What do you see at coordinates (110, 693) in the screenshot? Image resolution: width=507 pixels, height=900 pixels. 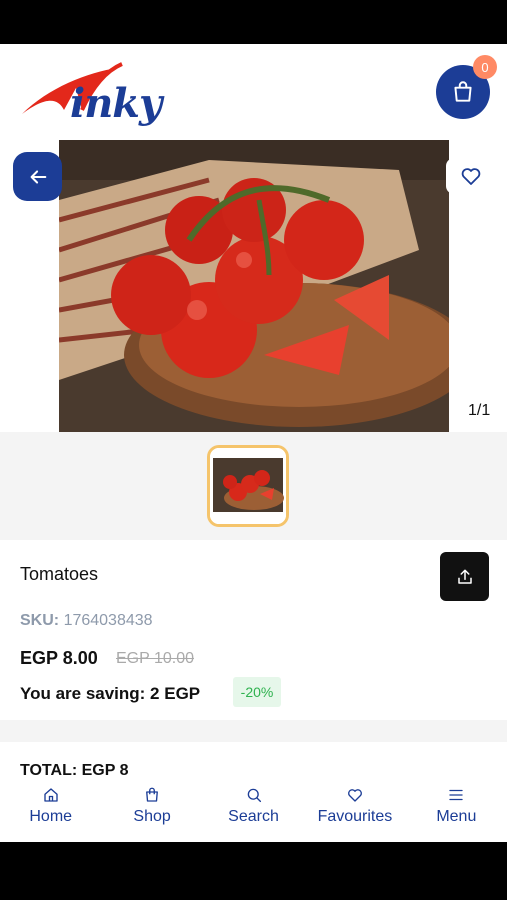 I see `saving-text: You are saving: 2 EGP` at bounding box center [110, 693].